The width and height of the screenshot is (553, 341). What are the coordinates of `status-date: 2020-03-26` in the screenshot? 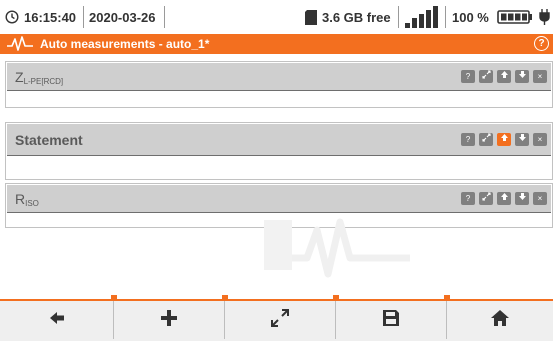 It's located at (122, 17).